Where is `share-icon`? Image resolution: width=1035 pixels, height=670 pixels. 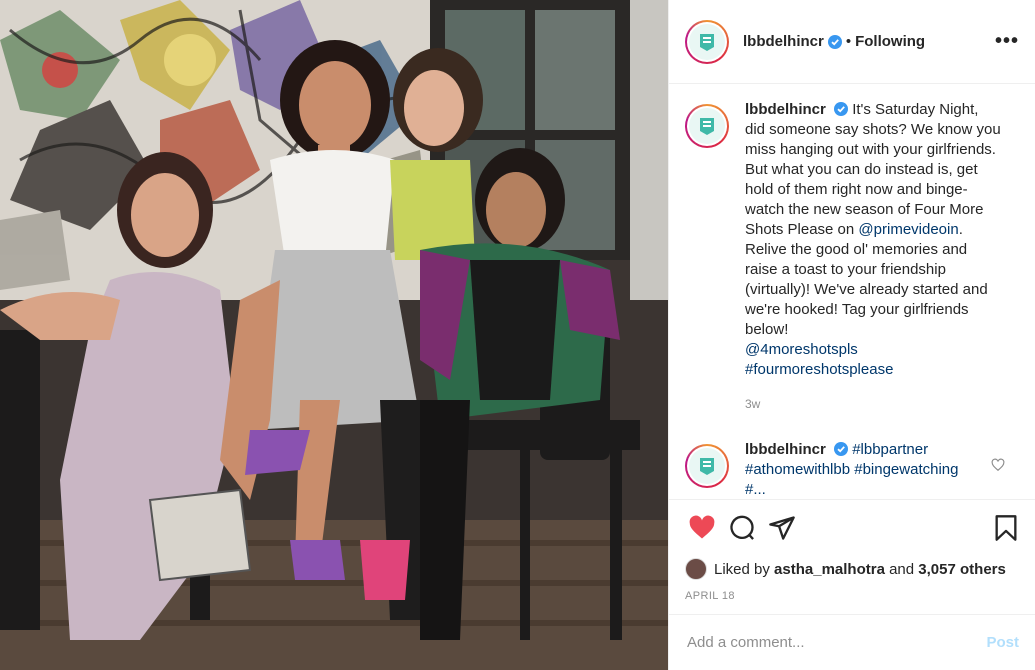 share-icon is located at coordinates (782, 528).